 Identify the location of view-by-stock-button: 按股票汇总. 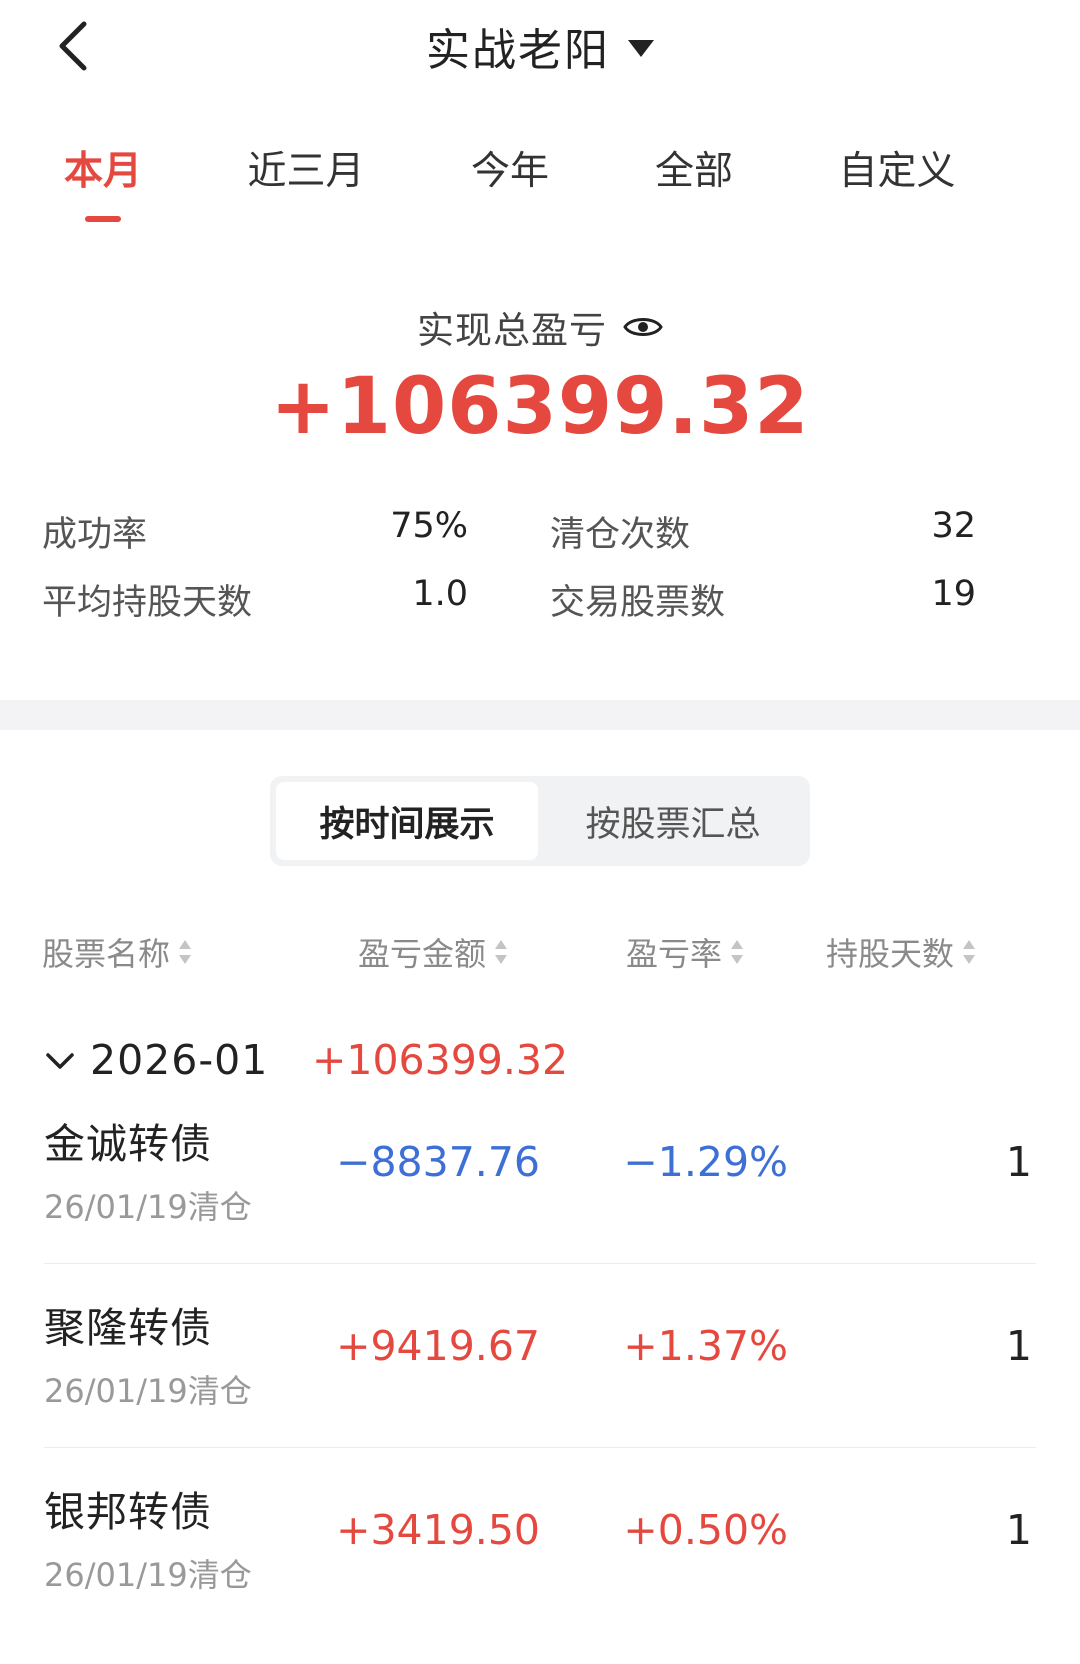
(673, 821).